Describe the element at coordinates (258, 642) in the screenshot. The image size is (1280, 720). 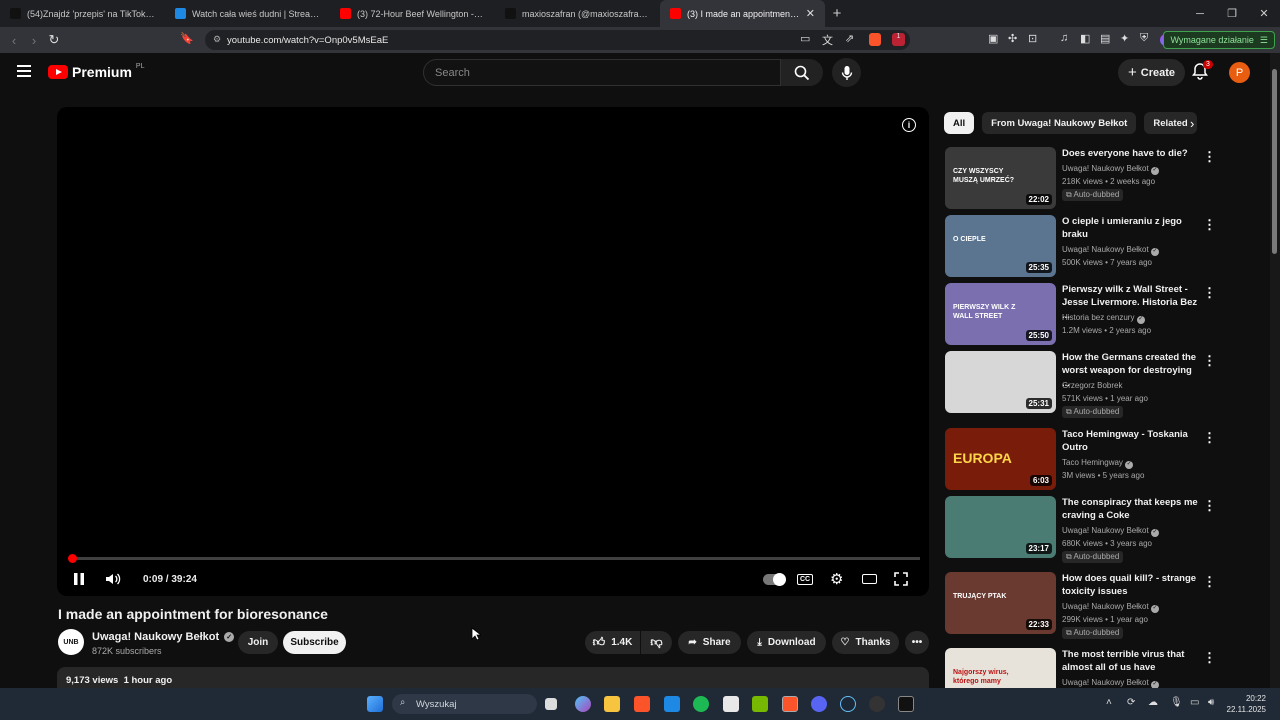
I see `join-button: Join` at that location.